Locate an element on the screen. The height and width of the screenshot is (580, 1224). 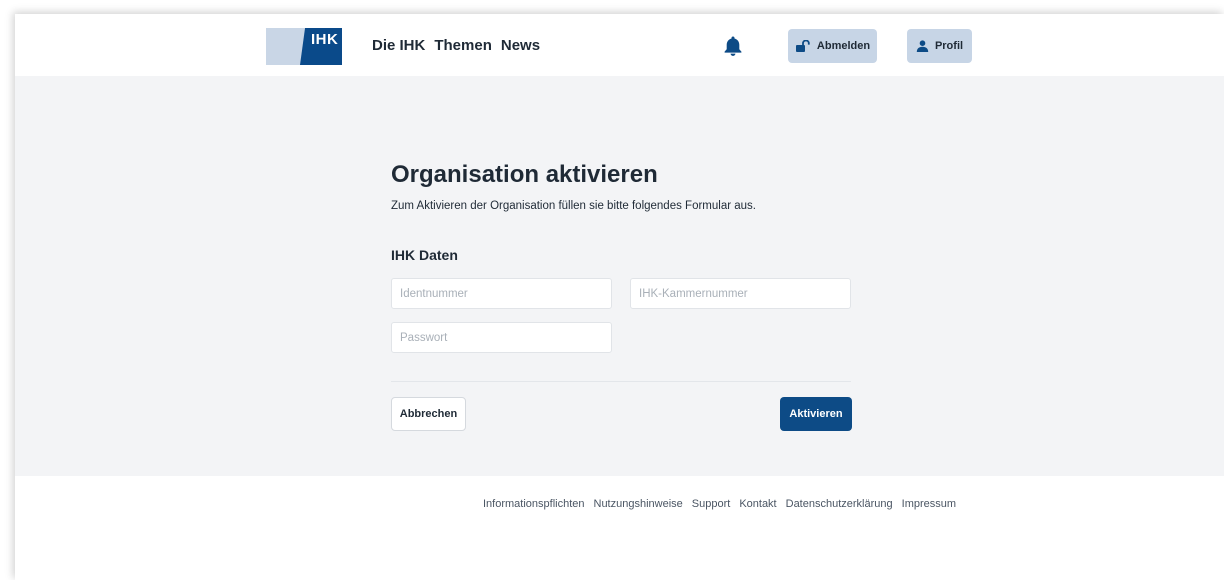
footer-link-informationspflichten: Informationspflichten is located at coordinates (534, 504).